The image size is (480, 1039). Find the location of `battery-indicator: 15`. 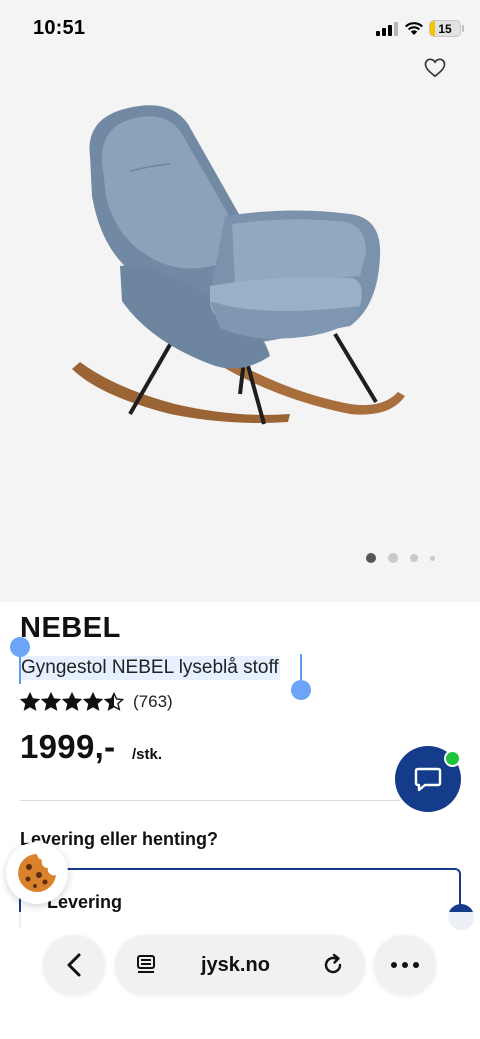

battery-indicator: 15 is located at coordinates (445, 28).